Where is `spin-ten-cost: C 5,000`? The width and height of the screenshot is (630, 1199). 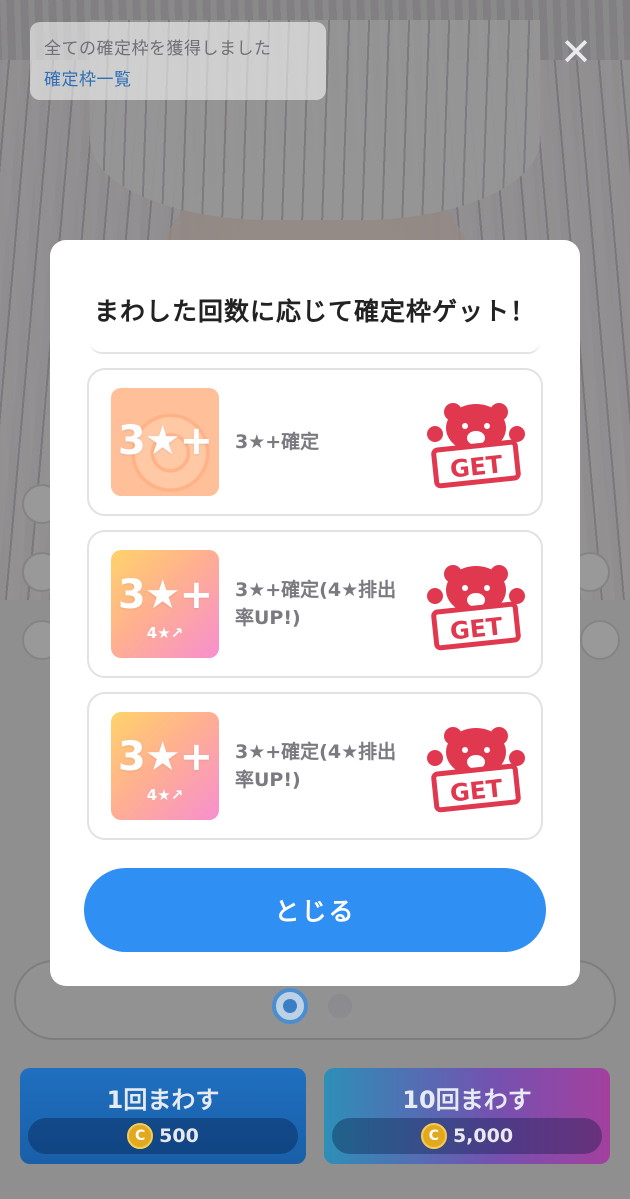
spin-ten-cost: C 5,000 is located at coordinates (467, 1136).